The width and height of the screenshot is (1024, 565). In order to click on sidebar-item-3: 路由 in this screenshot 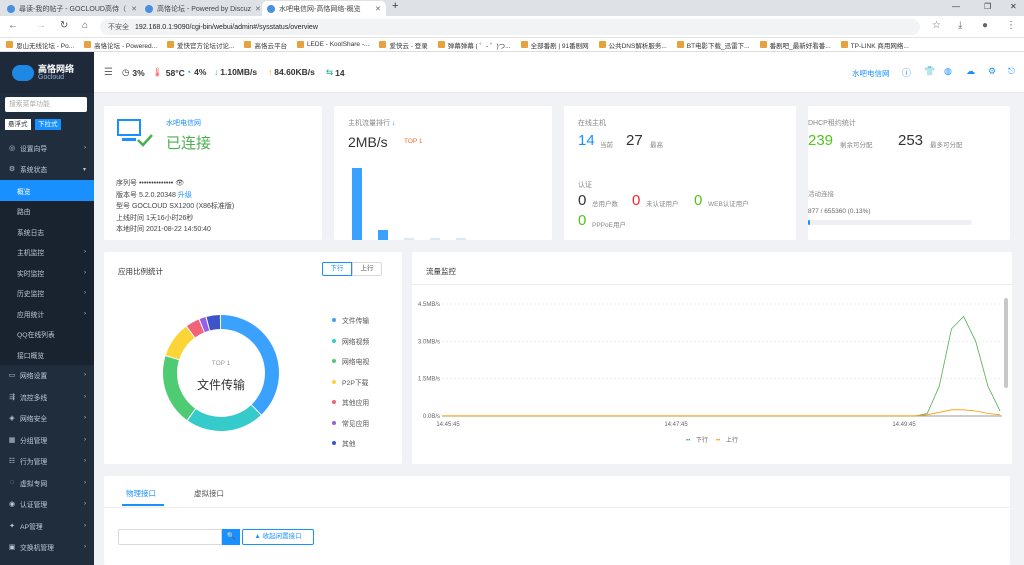, I will do `click(47, 211)`.